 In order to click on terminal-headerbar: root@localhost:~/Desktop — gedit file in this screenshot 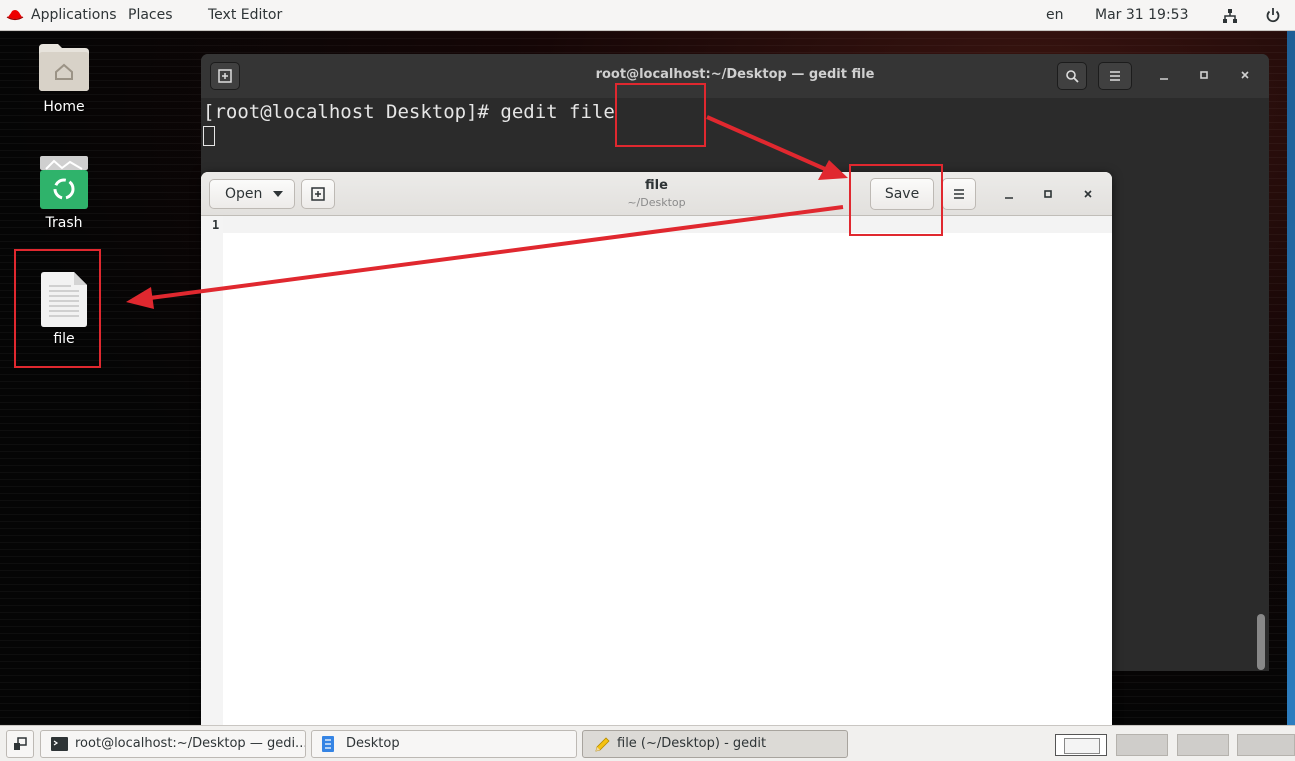, I will do `click(735, 76)`.